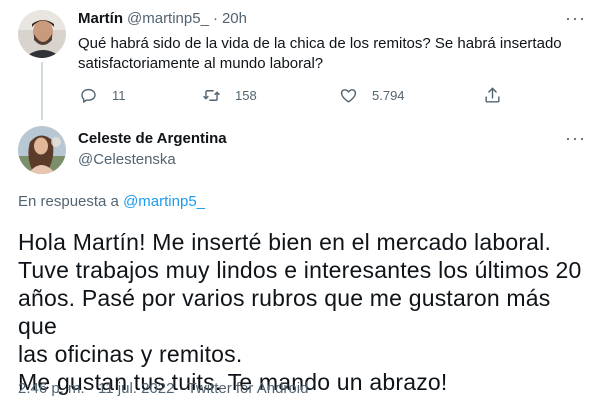 The width and height of the screenshot is (605, 409). What do you see at coordinates (575, 18) in the screenshot?
I see `tweet1-more-button: ···` at bounding box center [575, 18].